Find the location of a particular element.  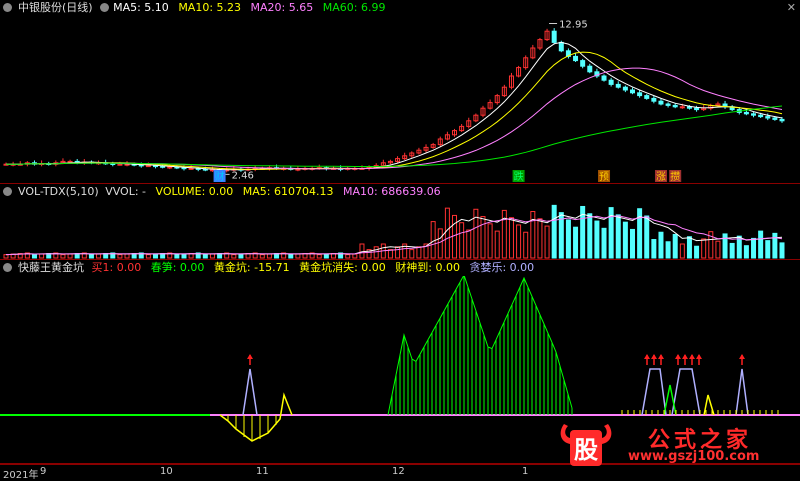

high-label: 12.95 is located at coordinates (573, 25).